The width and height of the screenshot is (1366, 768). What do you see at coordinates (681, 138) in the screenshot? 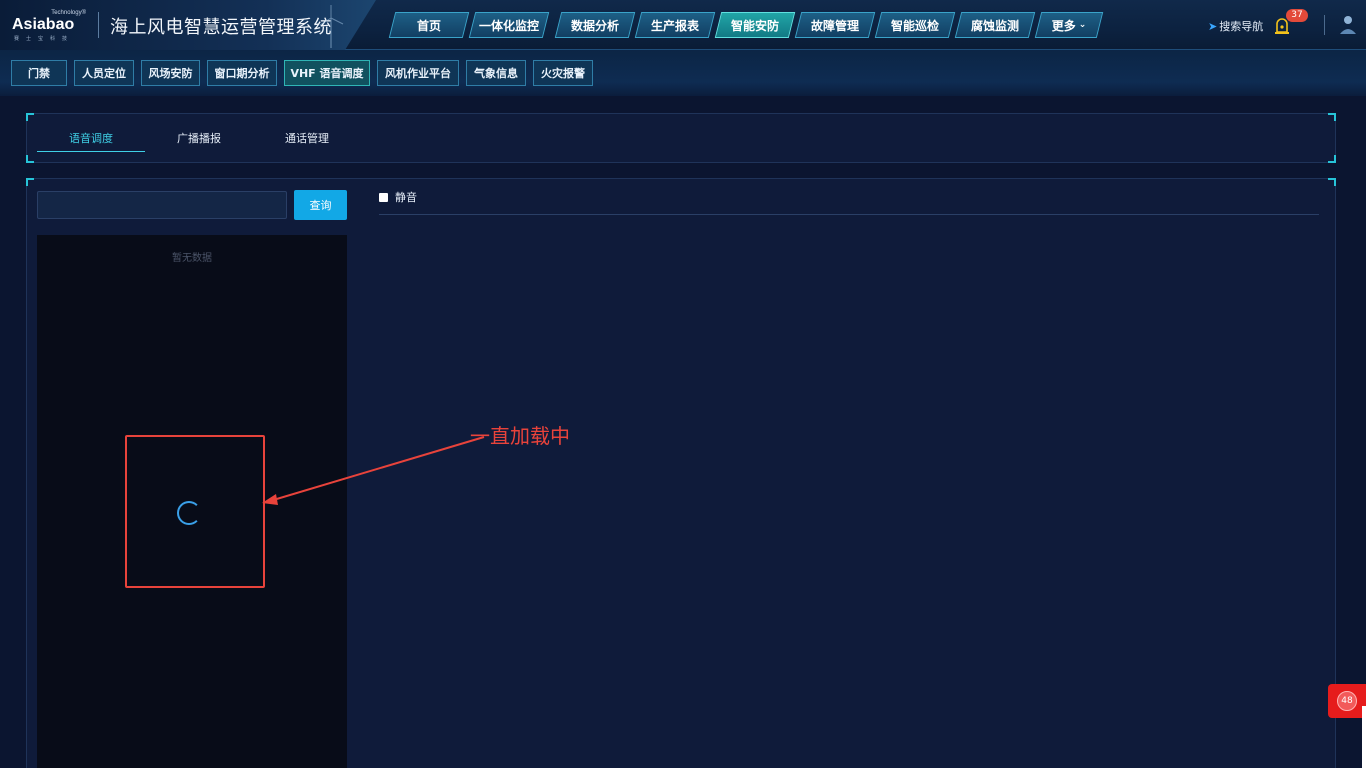
I see `tab-panel: 语音调度 广播播报 通话管理` at bounding box center [681, 138].